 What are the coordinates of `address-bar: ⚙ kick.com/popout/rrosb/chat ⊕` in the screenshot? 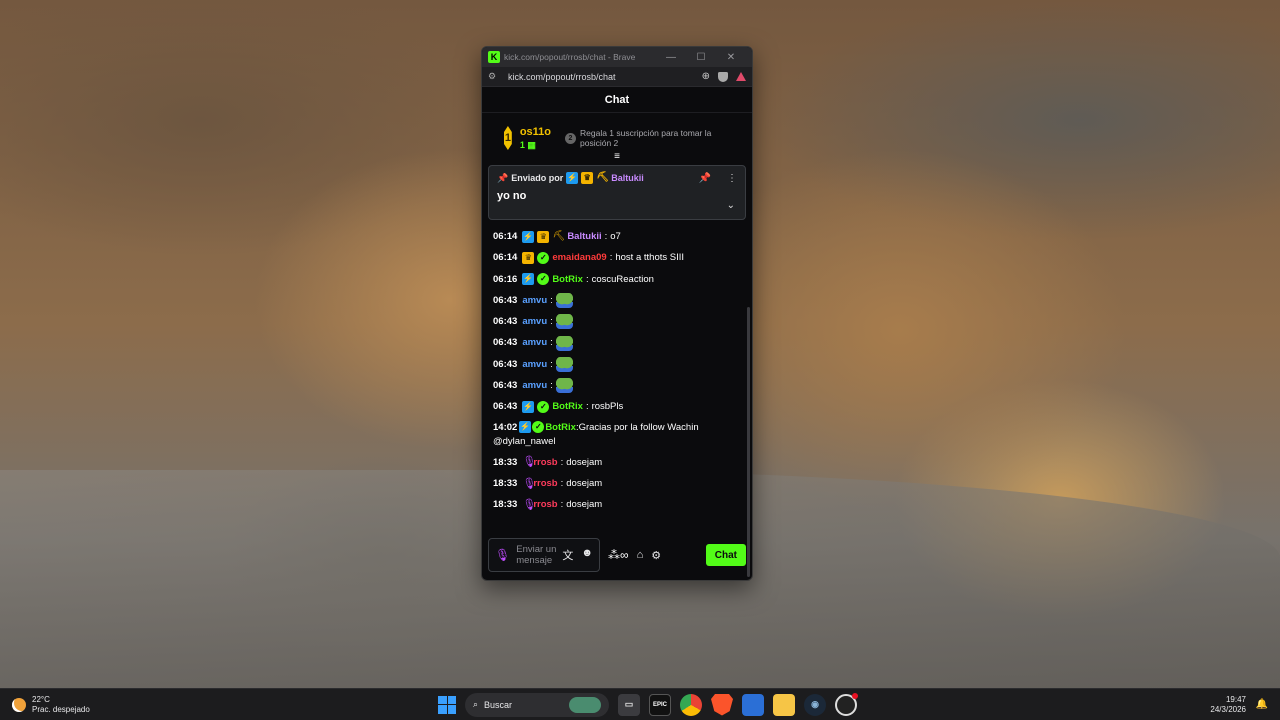 It's located at (617, 77).